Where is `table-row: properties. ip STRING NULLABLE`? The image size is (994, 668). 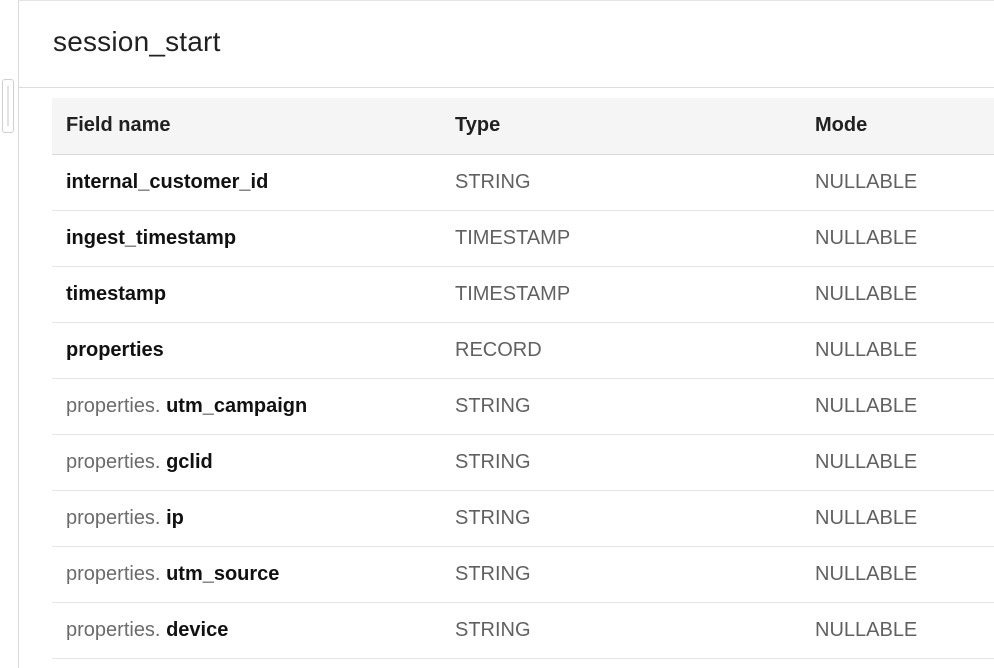 table-row: properties. ip STRING NULLABLE is located at coordinates (523, 518).